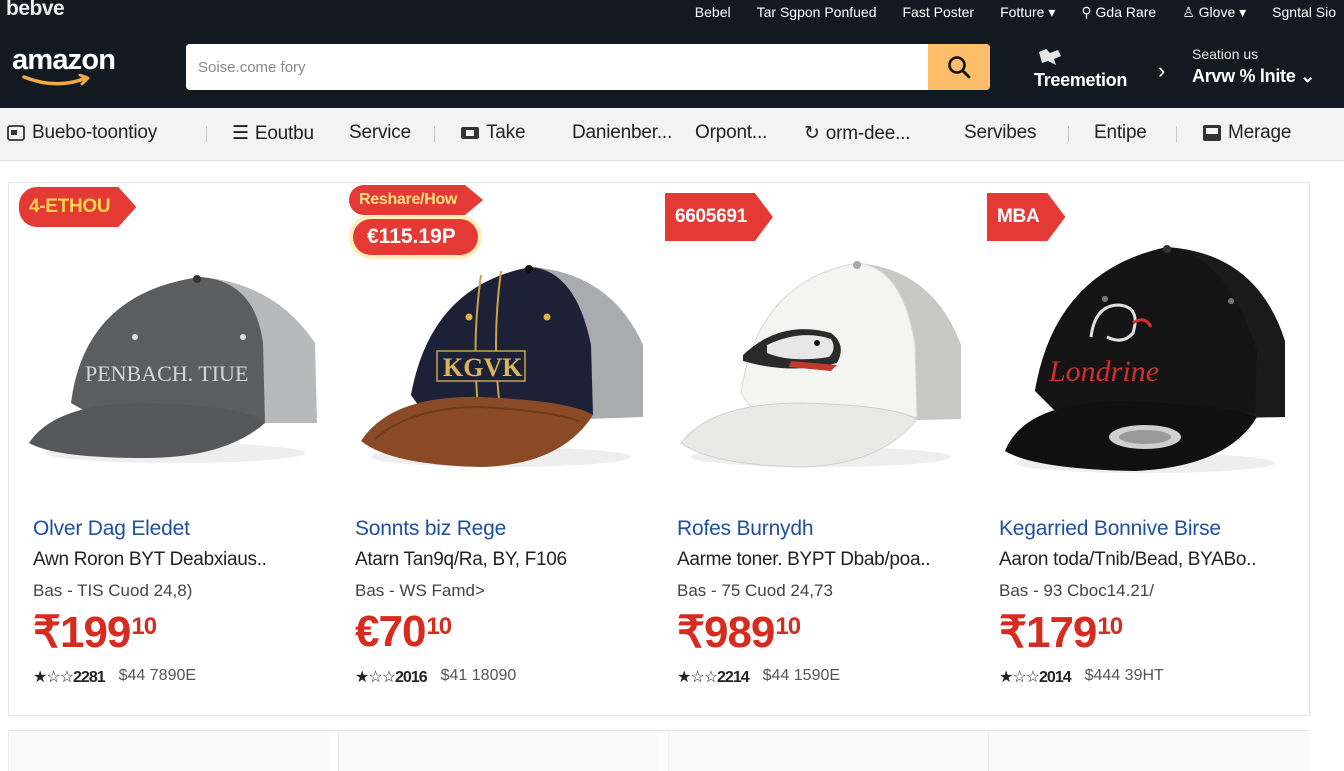 Image resolution: width=1344 pixels, height=771 pixels. What do you see at coordinates (157, 675) in the screenshot?
I see `review-count: $44 7890E` at bounding box center [157, 675].